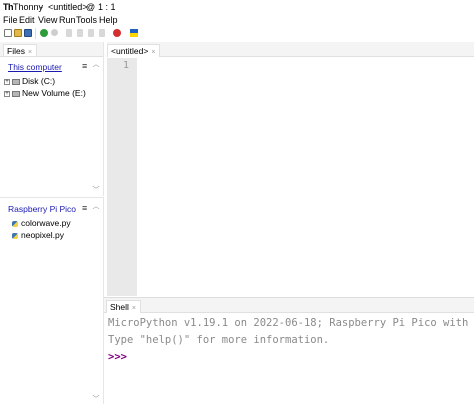 Image resolution: width=474 pixels, height=405 pixels. Describe the element at coordinates (108, 20) in the screenshot. I see `menu-help: Help` at that location.